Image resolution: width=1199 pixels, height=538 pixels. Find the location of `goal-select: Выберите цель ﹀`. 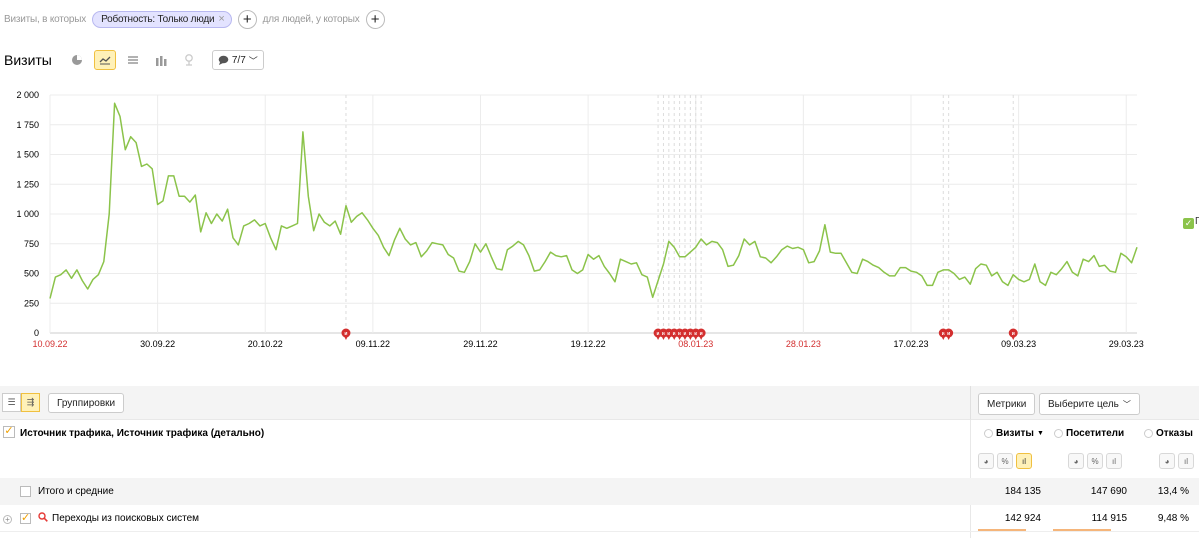

goal-select: Выберите цель ﹀ is located at coordinates (1089, 404).